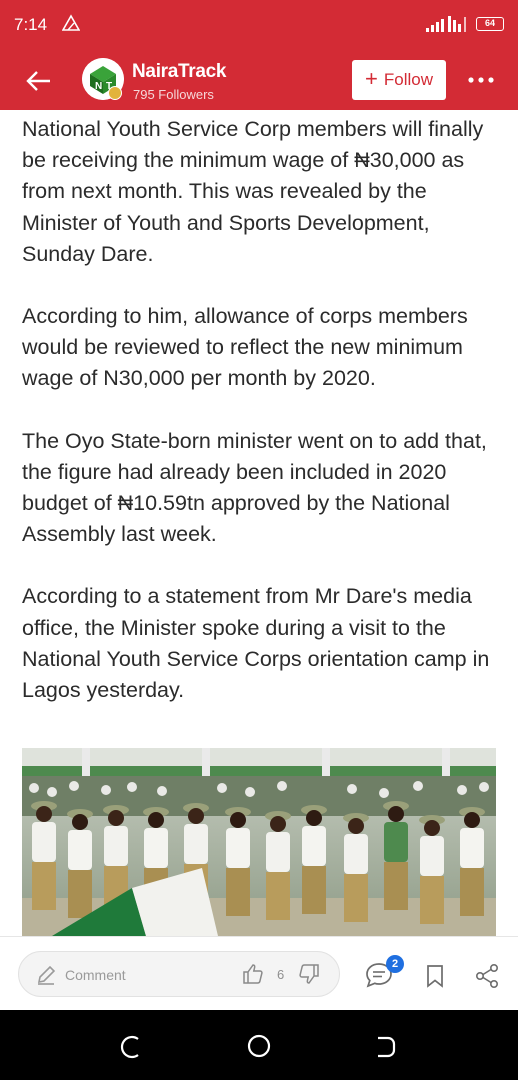 This screenshot has height=1080, width=518. What do you see at coordinates (259, 25) in the screenshot?
I see `status-bar: 7:14 64` at bounding box center [259, 25].